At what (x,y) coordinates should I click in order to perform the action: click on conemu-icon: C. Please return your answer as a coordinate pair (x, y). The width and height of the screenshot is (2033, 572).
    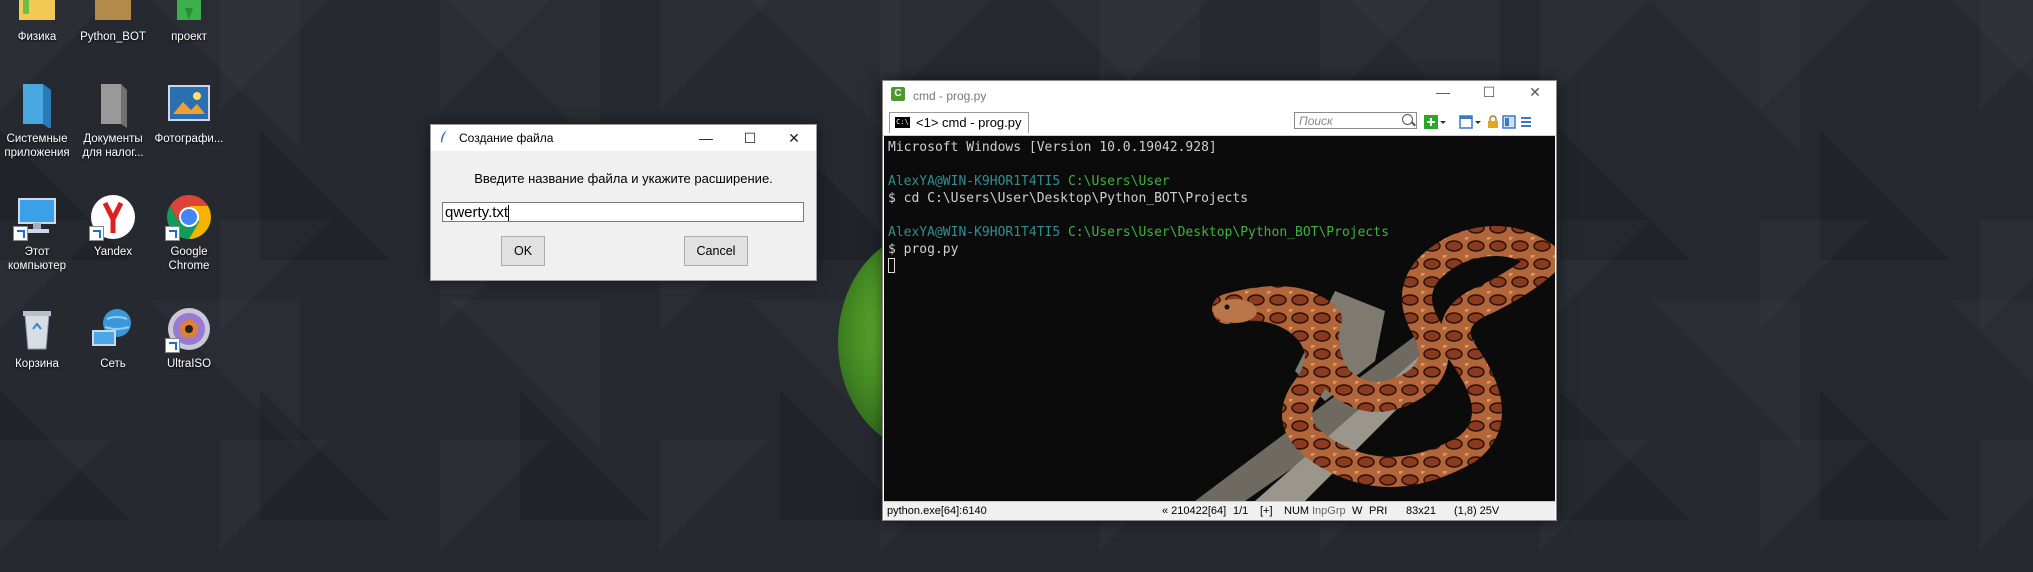
    Looking at the image, I should click on (898, 94).